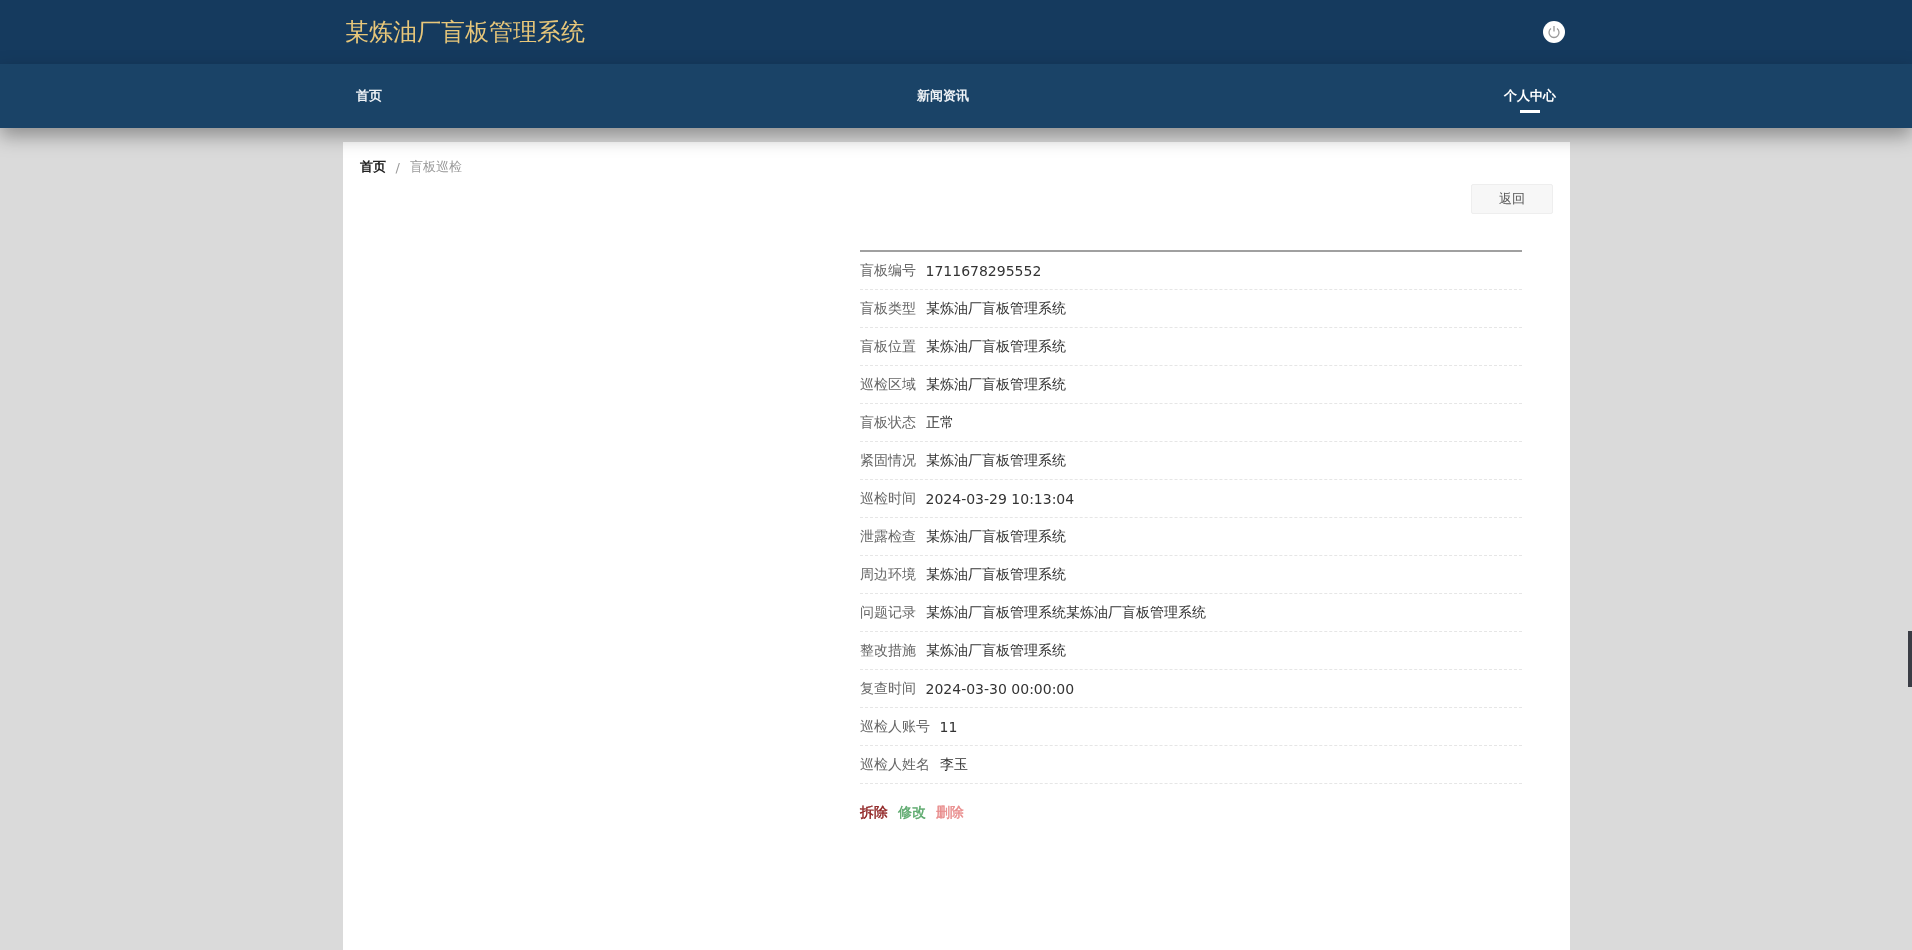 This screenshot has width=1912, height=950. I want to click on field-value: 李玉, so click(953, 764).